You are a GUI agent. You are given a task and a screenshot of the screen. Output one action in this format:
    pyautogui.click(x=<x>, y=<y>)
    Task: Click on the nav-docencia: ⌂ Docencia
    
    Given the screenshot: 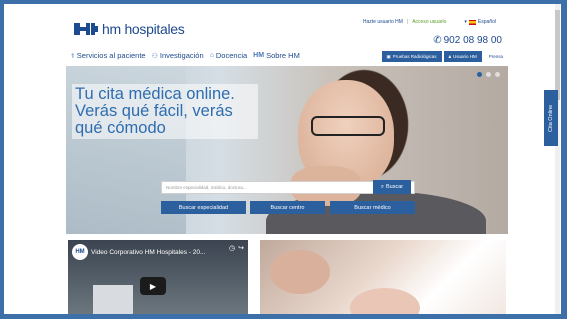 What is the action you would take?
    pyautogui.click(x=229, y=55)
    